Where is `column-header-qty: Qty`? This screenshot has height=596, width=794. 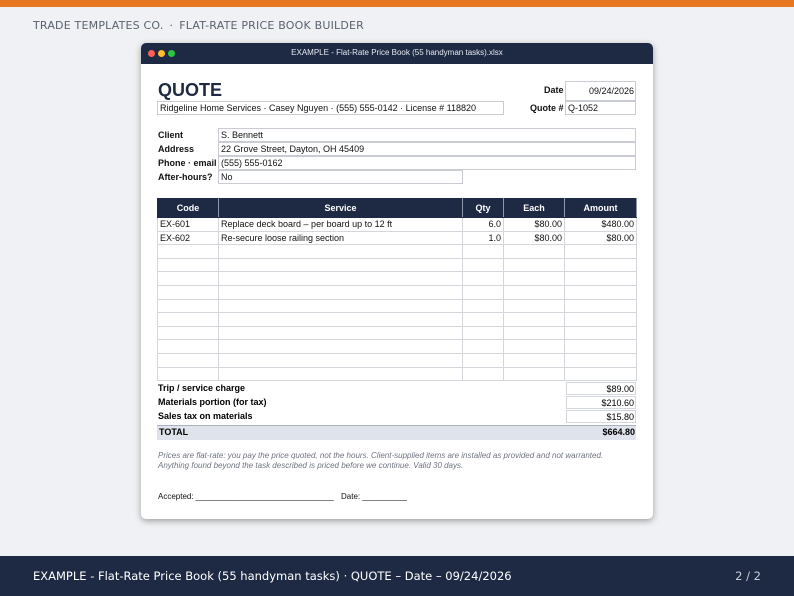 column-header-qty: Qty is located at coordinates (483, 208).